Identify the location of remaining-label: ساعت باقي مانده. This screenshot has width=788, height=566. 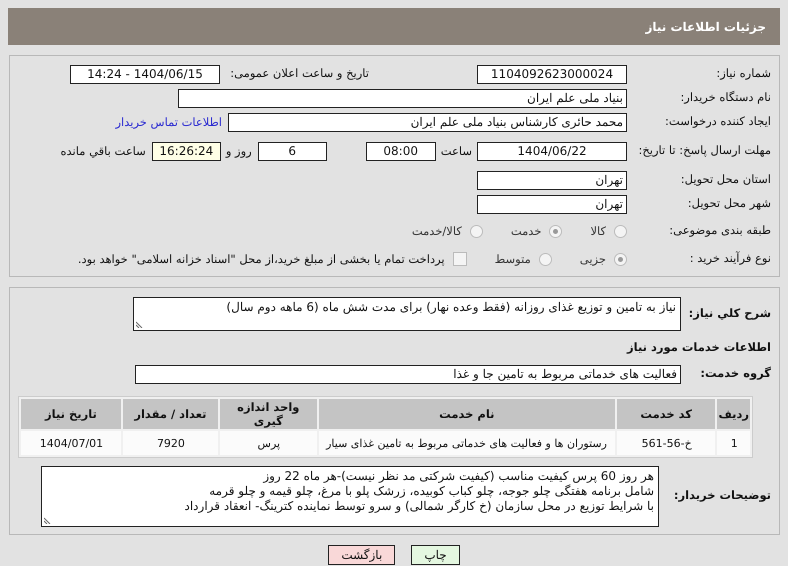
(103, 151).